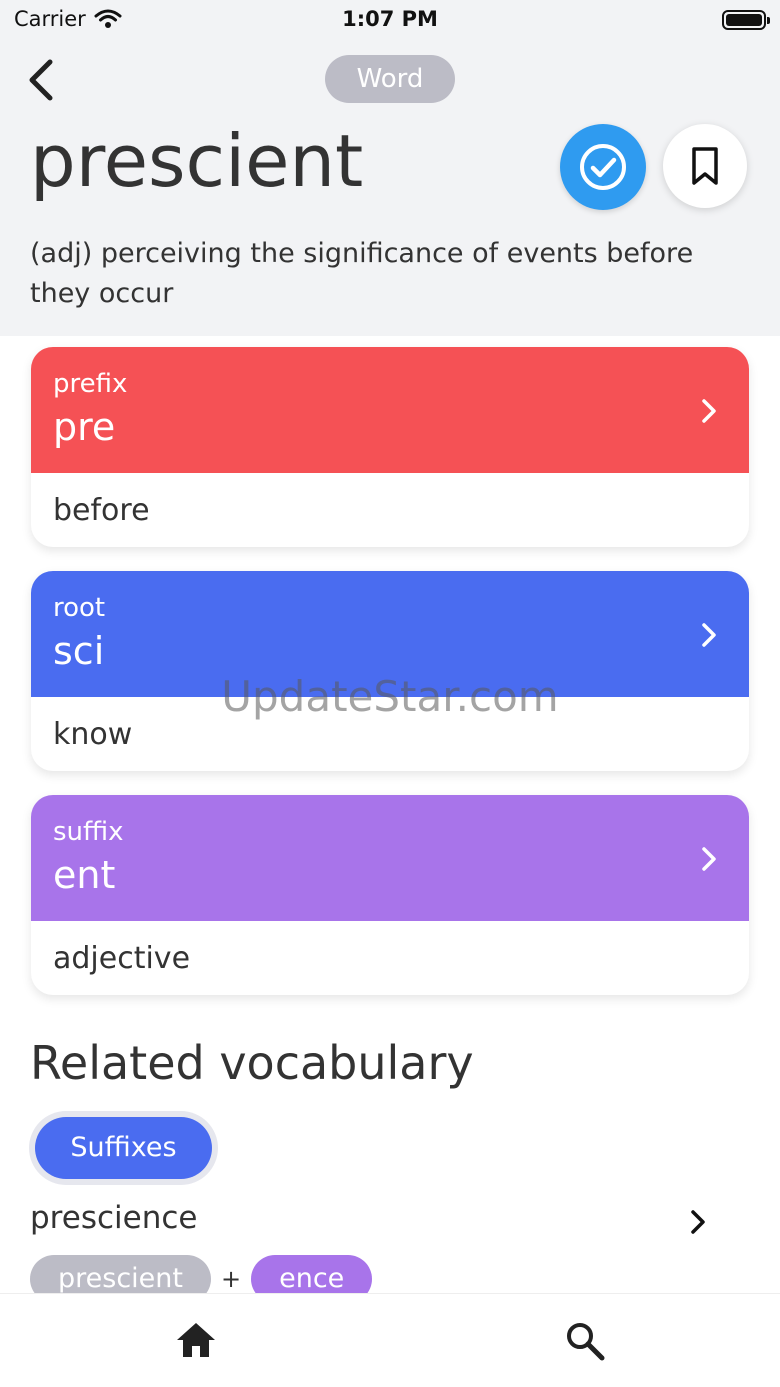  What do you see at coordinates (390, 1340) in the screenshot?
I see `bottom-nav` at bounding box center [390, 1340].